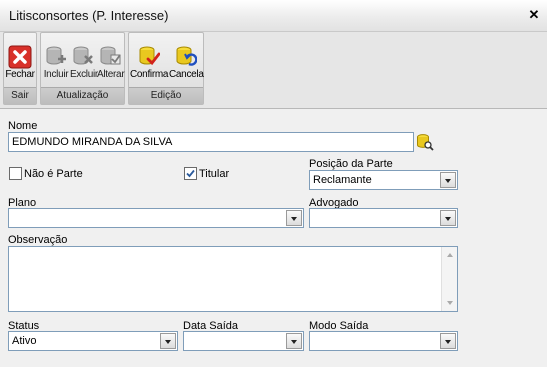  Describe the element at coordinates (23, 126) in the screenshot. I see `nome-label: Nome` at that location.